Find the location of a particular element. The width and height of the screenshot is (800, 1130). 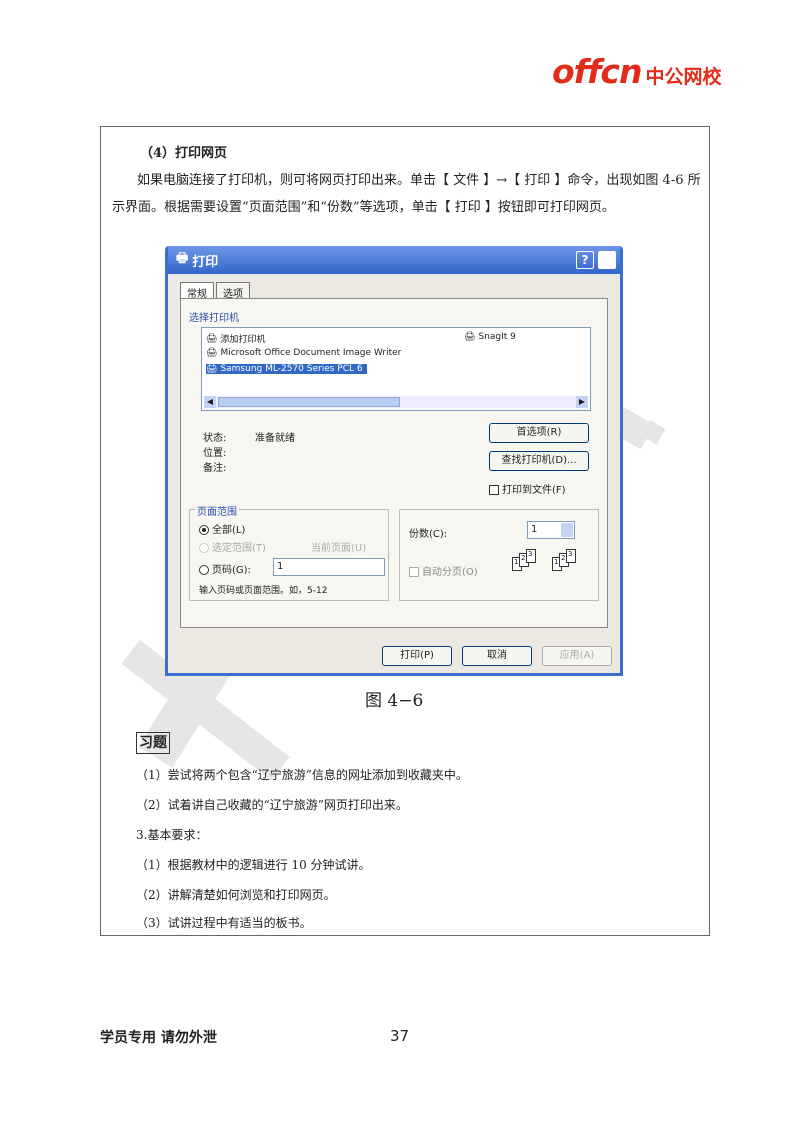

printer-item: 🖨 Microsoft Office Document Image Writer is located at coordinates (303, 353).